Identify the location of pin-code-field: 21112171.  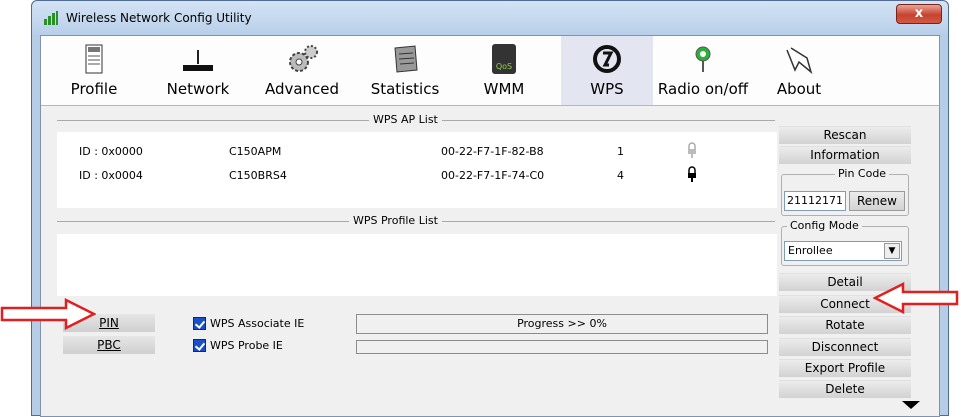
(815, 201).